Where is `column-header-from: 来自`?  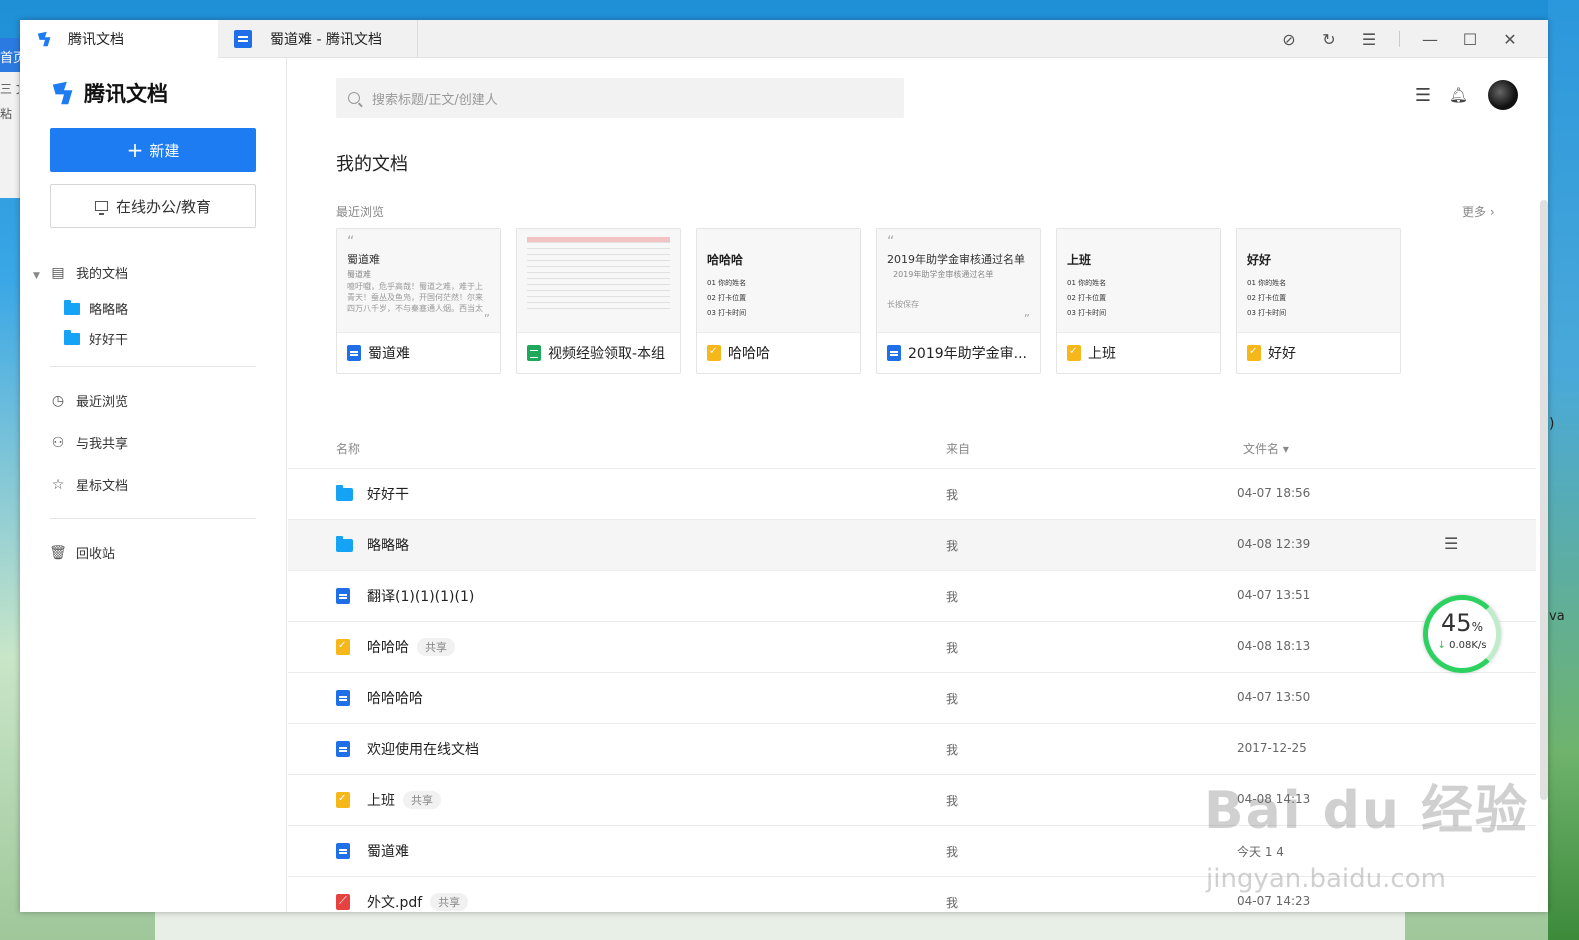 column-header-from: 来自 is located at coordinates (958, 448).